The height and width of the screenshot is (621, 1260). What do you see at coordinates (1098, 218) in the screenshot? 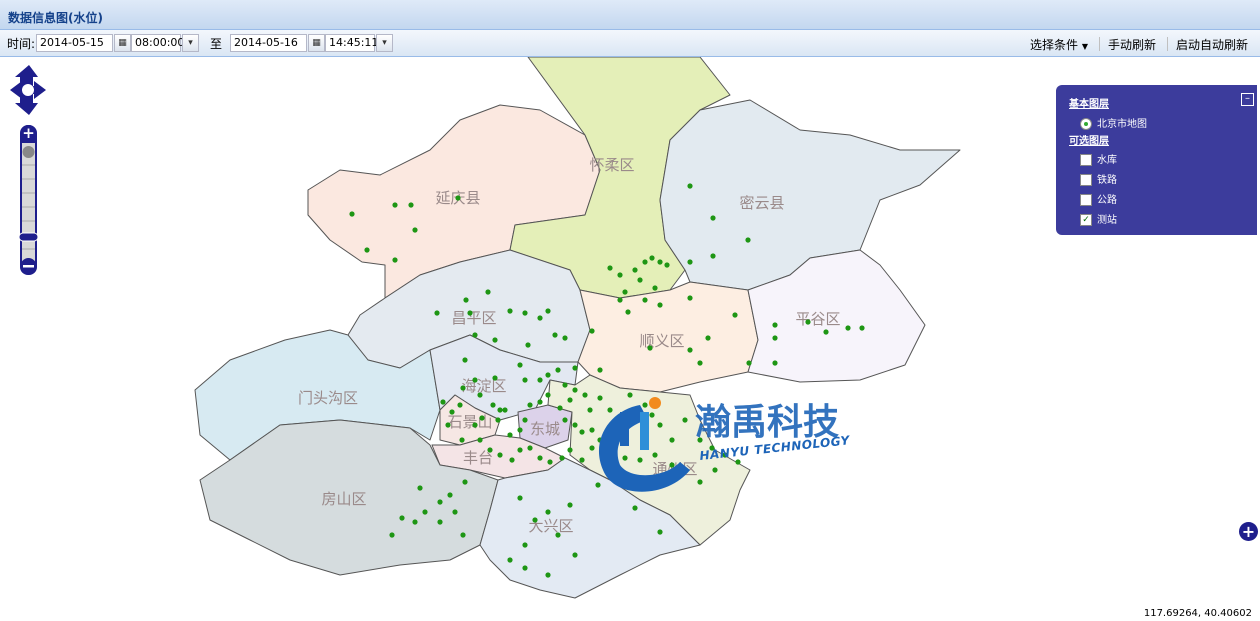
I see `overlay-item-station: ✓ 测站` at bounding box center [1098, 218].